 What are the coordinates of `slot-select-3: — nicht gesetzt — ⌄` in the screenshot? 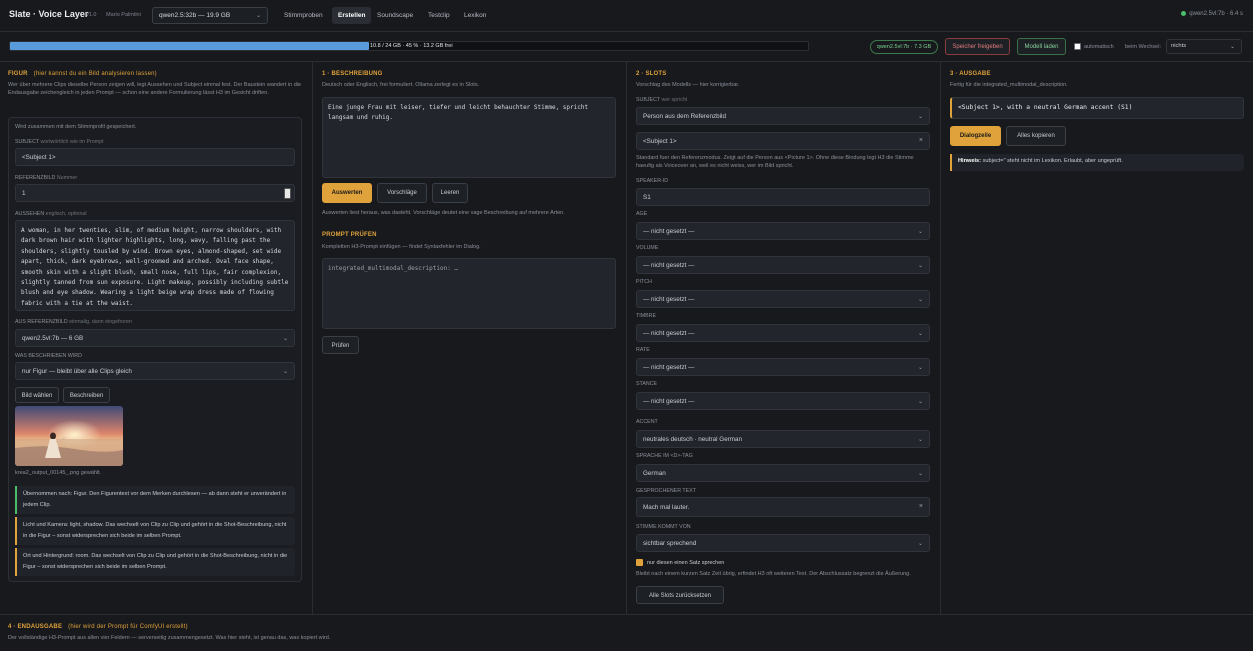 It's located at (783, 333).